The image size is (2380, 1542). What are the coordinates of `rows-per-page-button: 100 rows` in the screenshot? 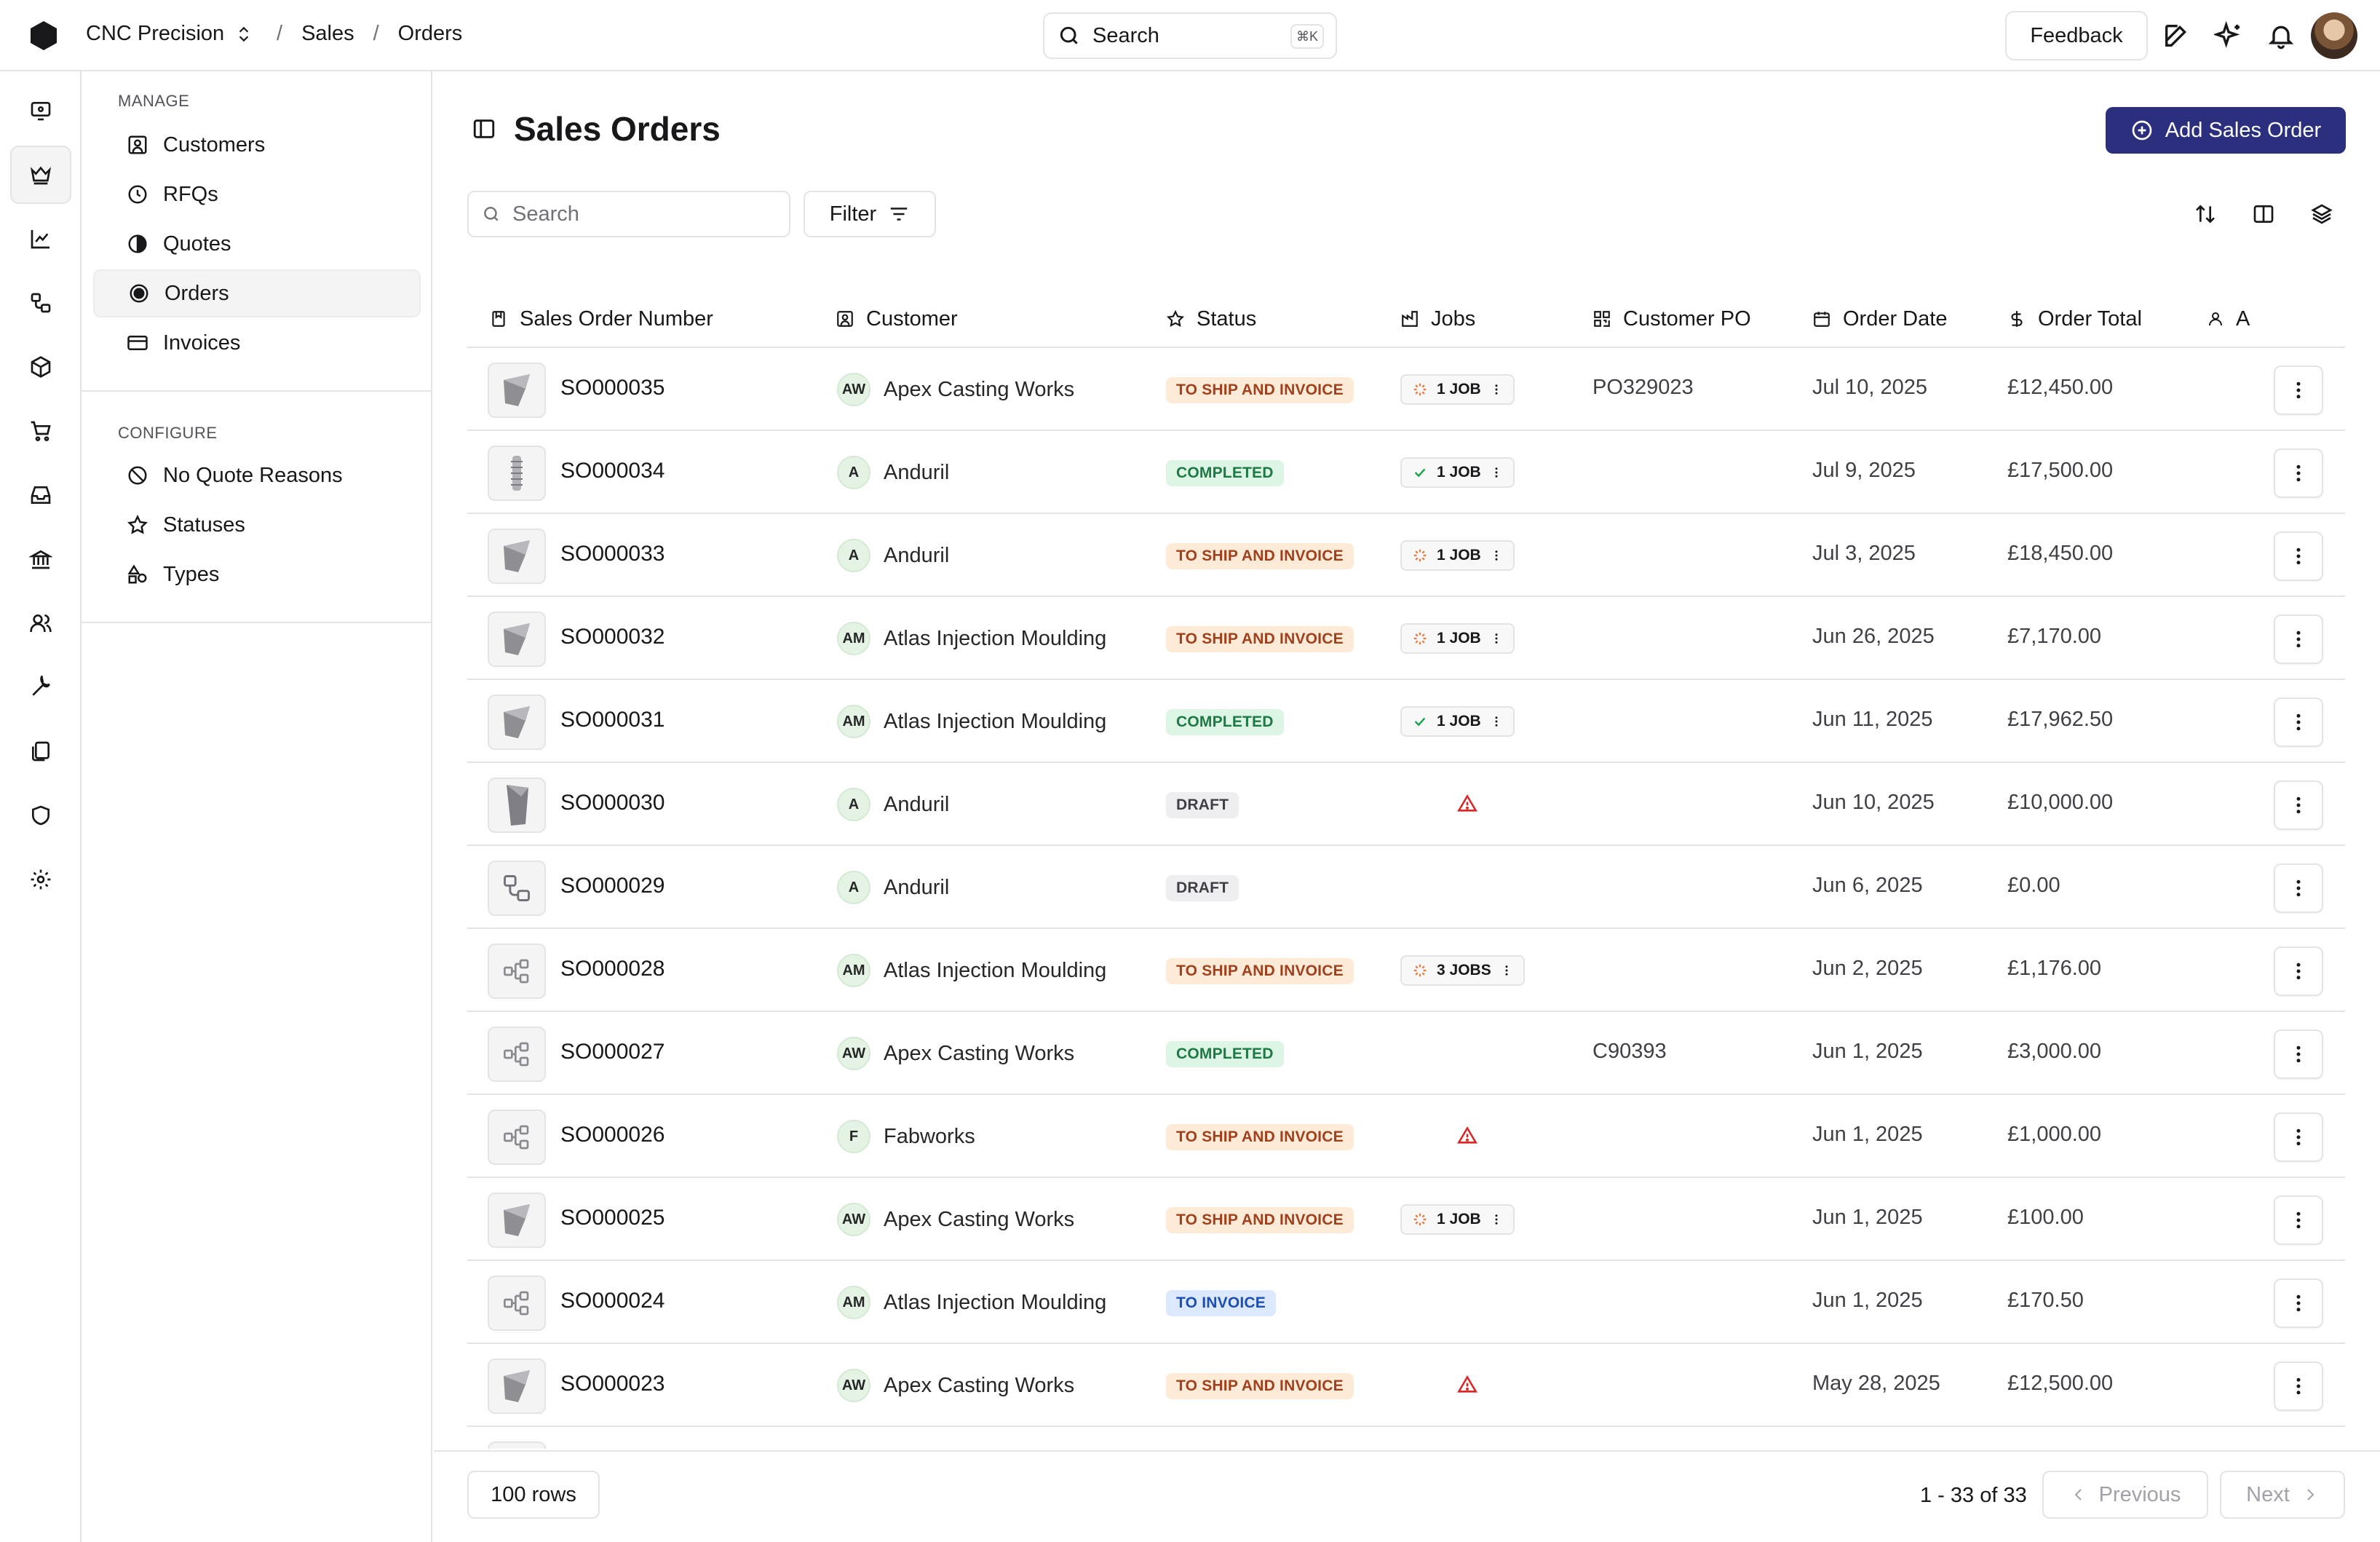 It's located at (533, 1495).